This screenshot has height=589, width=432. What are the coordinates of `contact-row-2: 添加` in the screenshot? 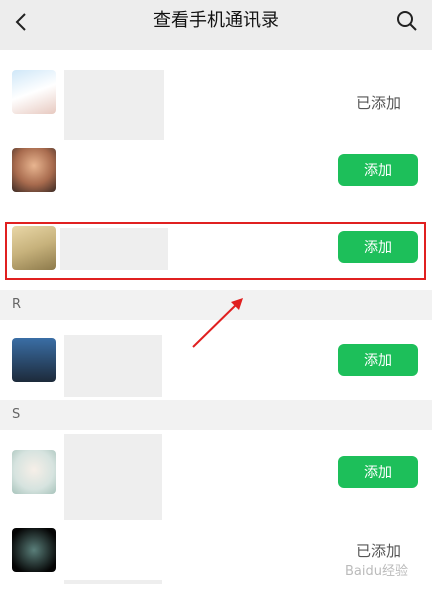 It's located at (216, 172).